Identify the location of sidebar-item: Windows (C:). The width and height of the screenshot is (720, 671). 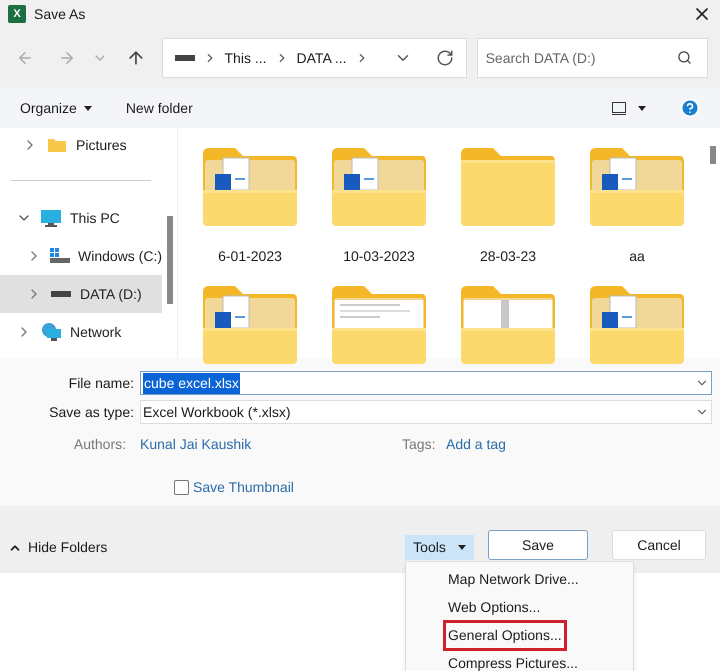
(81, 256).